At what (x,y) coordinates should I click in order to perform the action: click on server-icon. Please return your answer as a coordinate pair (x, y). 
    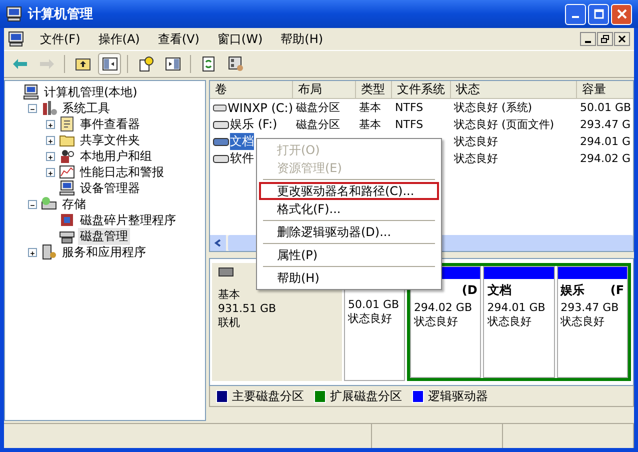
    Looking at the image, I should click on (49, 252).